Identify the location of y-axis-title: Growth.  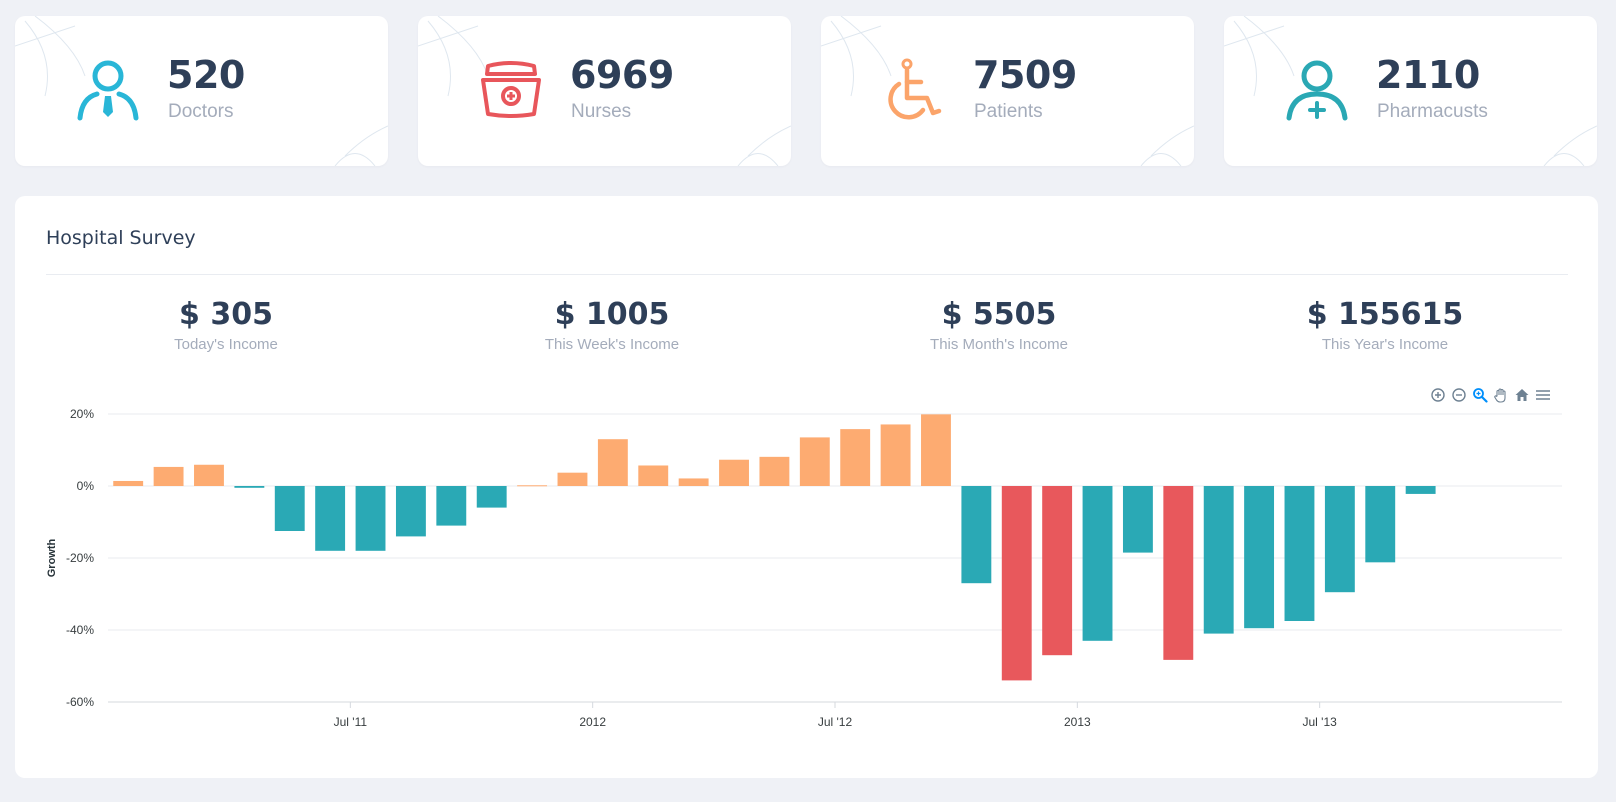
(52, 557).